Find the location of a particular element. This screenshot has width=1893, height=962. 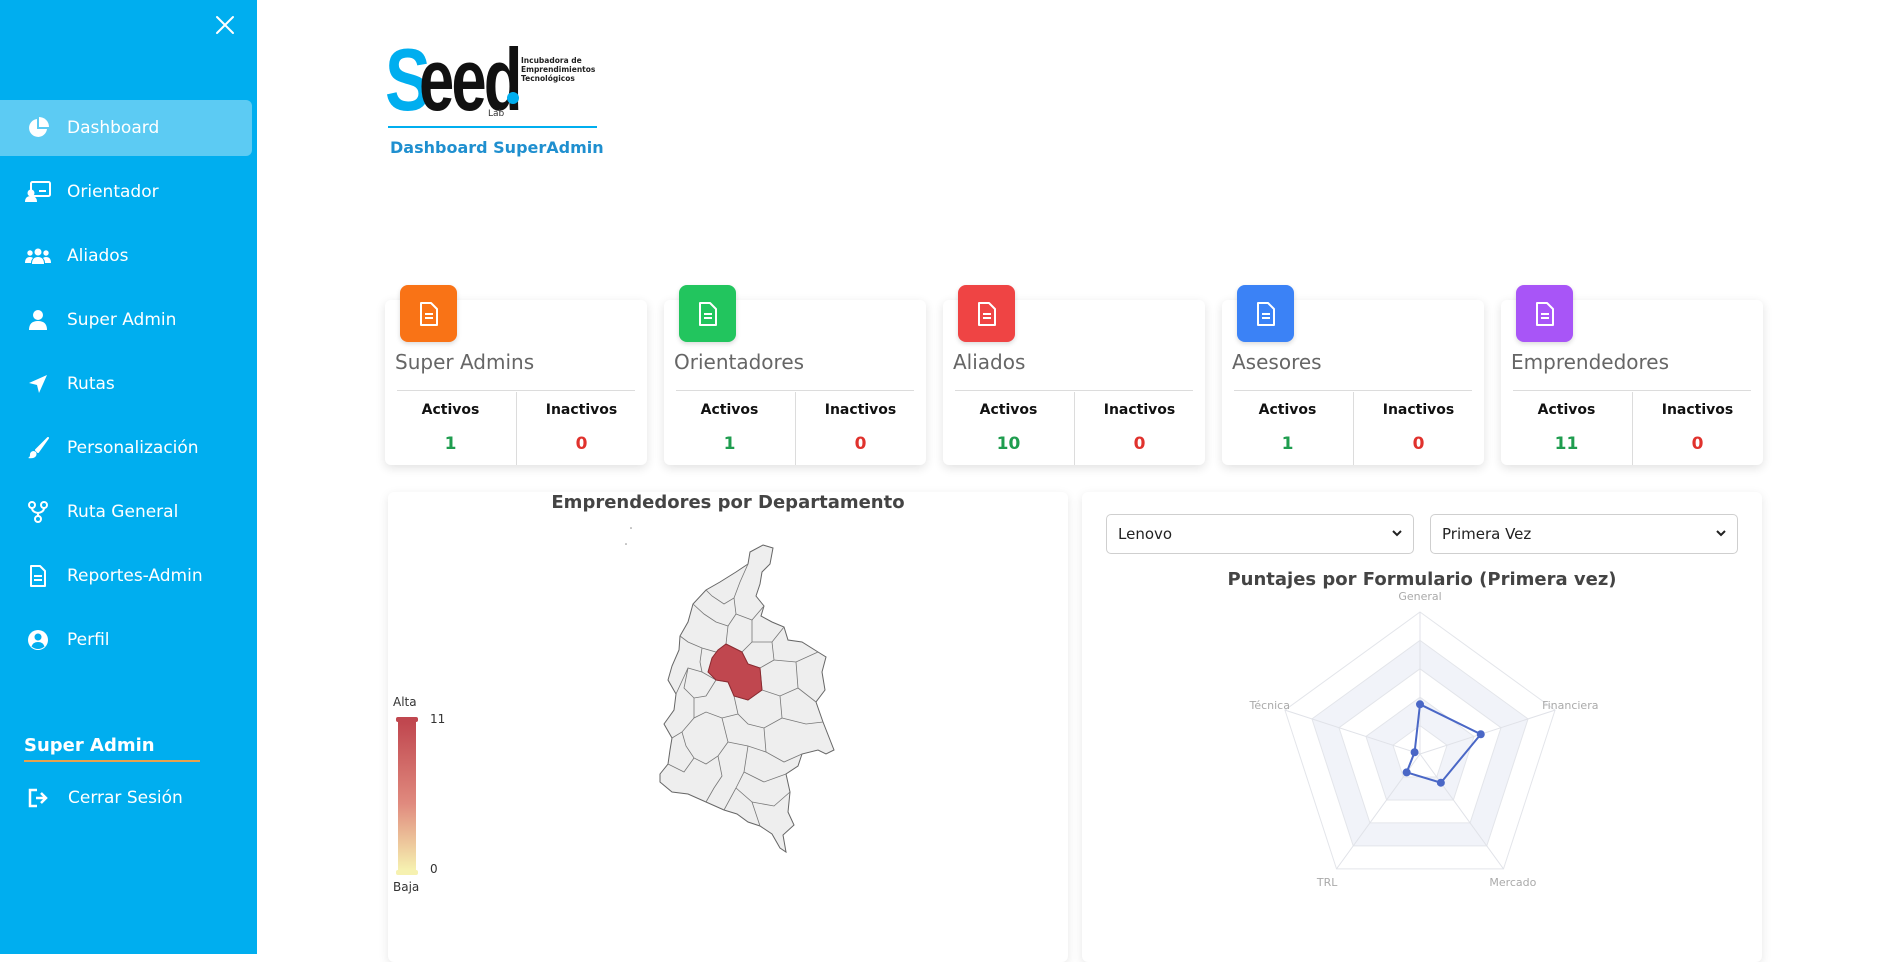

fork-icon is located at coordinates (38, 512).